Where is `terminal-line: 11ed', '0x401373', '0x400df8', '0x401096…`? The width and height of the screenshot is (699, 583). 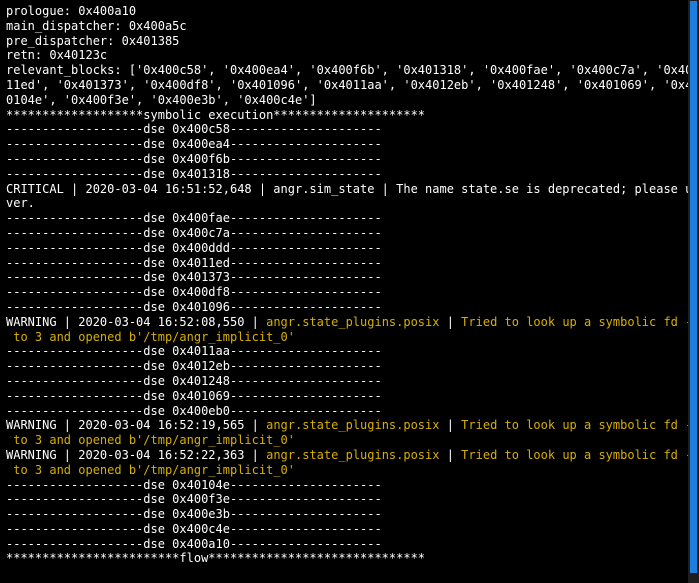 terminal-line: 11ed', '0x401373', '0x400df8', '0x401096… is located at coordinates (347, 85).